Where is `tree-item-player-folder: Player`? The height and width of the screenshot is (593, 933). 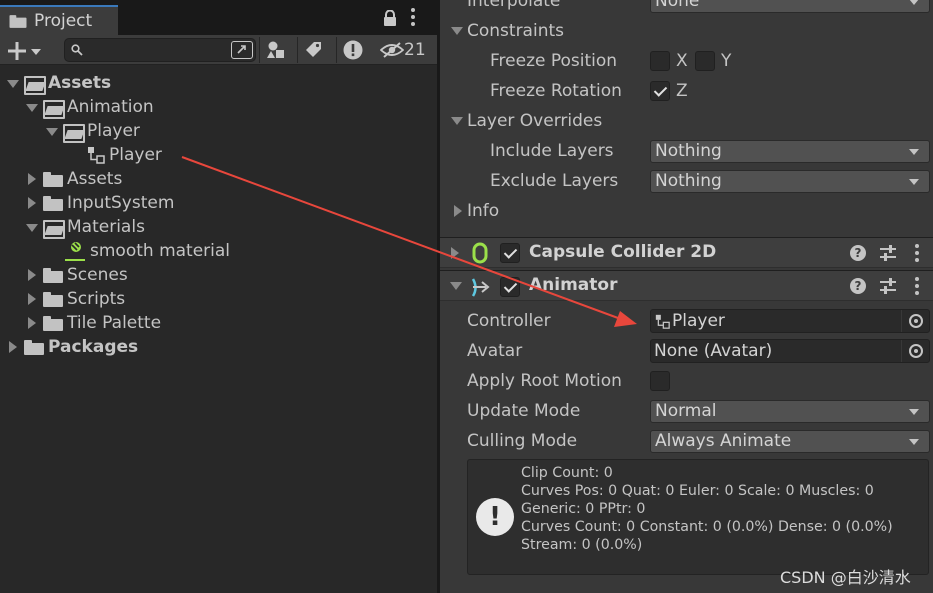 tree-item-player-folder: Player is located at coordinates (92, 131).